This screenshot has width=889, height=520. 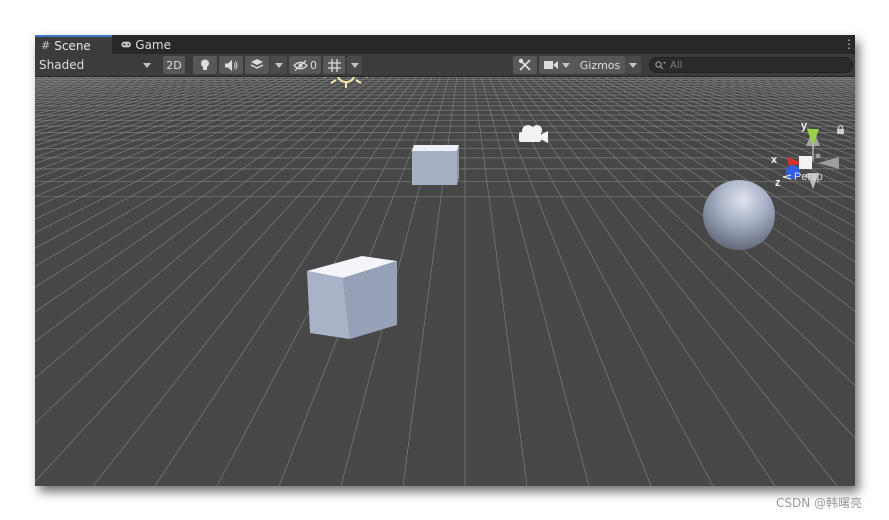 What do you see at coordinates (676, 65) in the screenshot?
I see `search-placeholder: All` at bounding box center [676, 65].